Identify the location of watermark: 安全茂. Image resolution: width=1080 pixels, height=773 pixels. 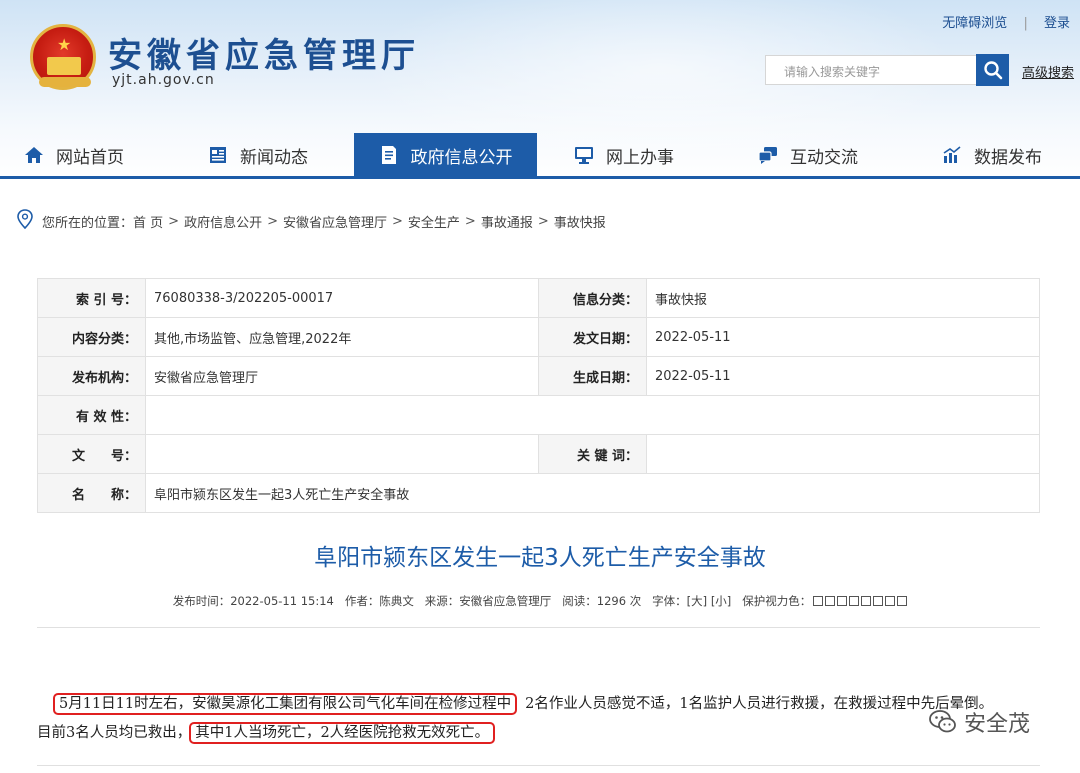
(979, 722).